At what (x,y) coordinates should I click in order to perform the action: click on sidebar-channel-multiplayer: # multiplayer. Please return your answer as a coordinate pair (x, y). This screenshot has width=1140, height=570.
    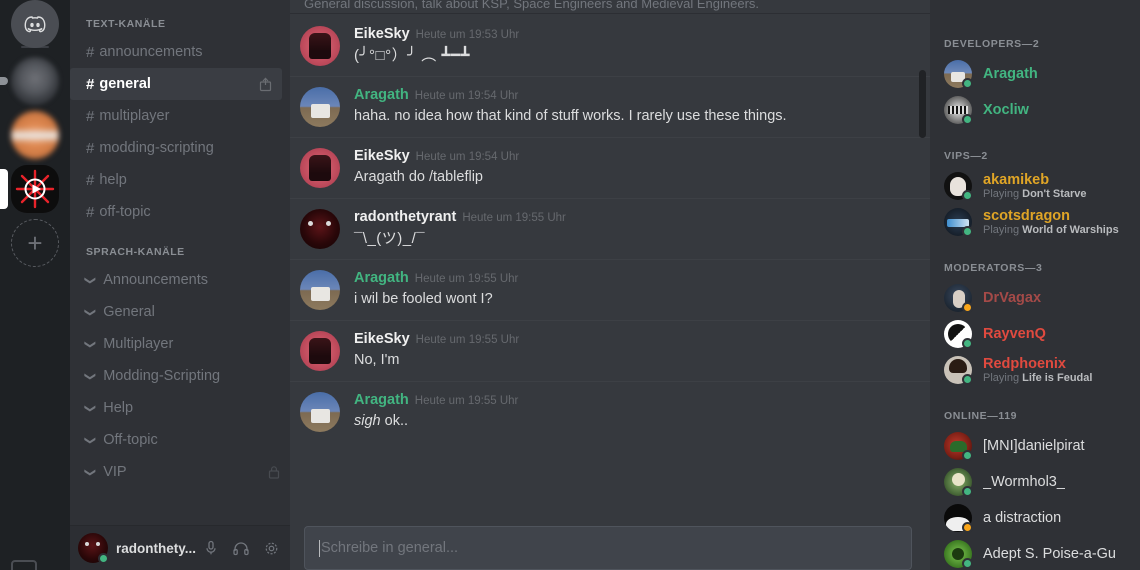
    Looking at the image, I should click on (176, 116).